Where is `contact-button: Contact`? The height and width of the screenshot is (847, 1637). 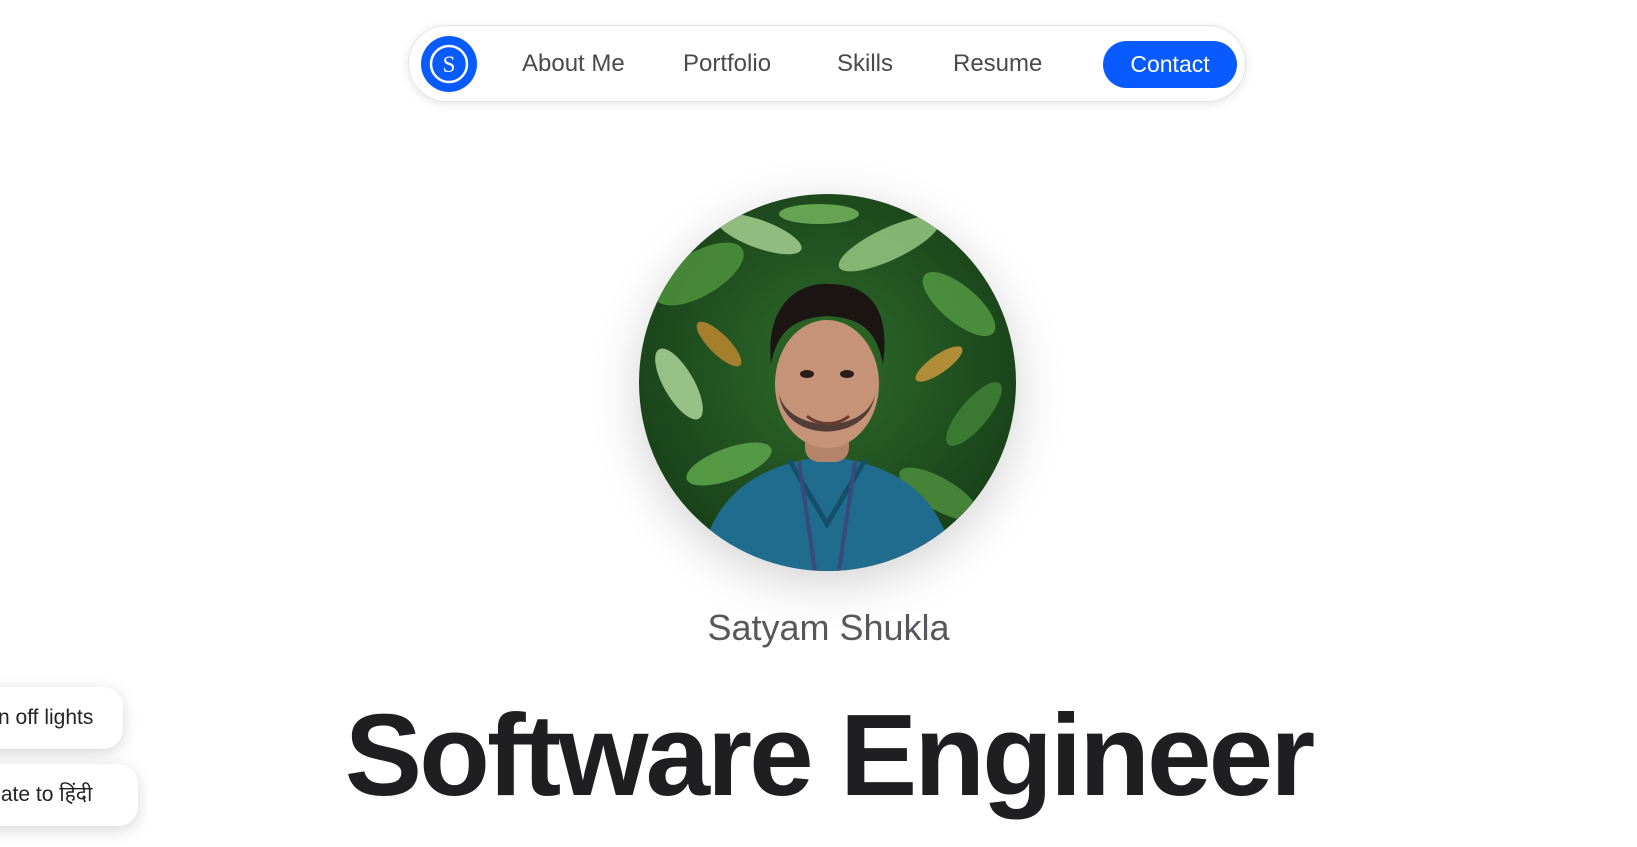 contact-button: Contact is located at coordinates (1170, 64).